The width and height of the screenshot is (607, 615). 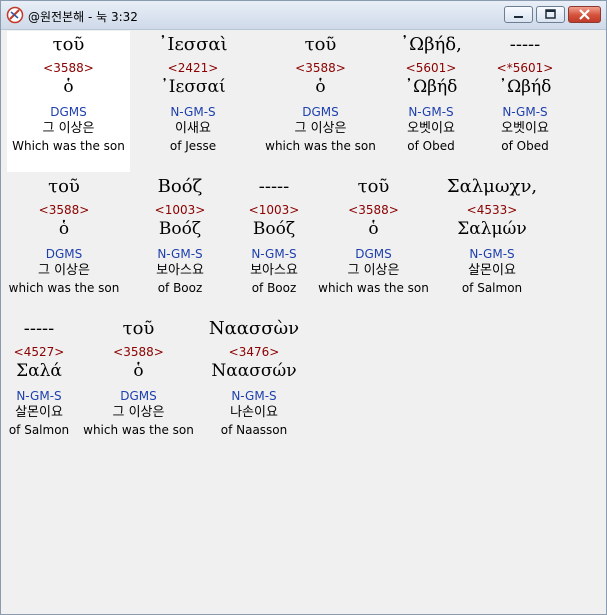 What do you see at coordinates (254, 412) in the screenshot?
I see `korean-gloss: 나손이요` at bounding box center [254, 412].